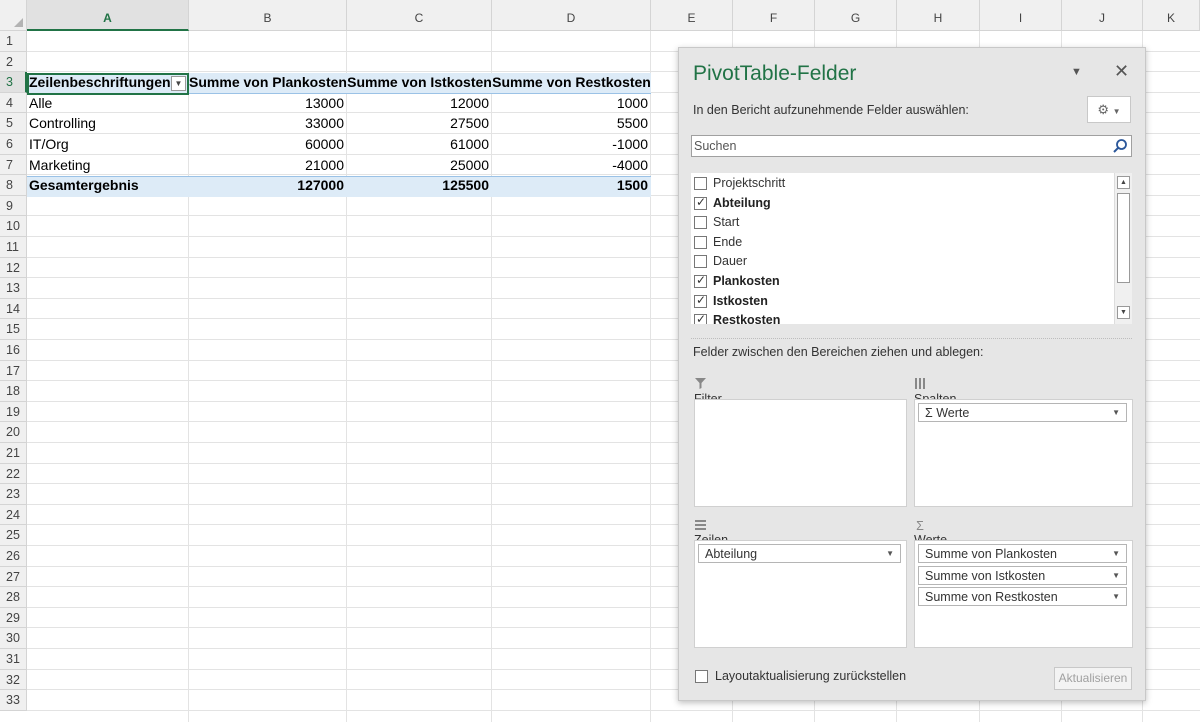 This screenshot has width=1200, height=722. I want to click on scroll-down-icon: ▼, so click(1123, 312).